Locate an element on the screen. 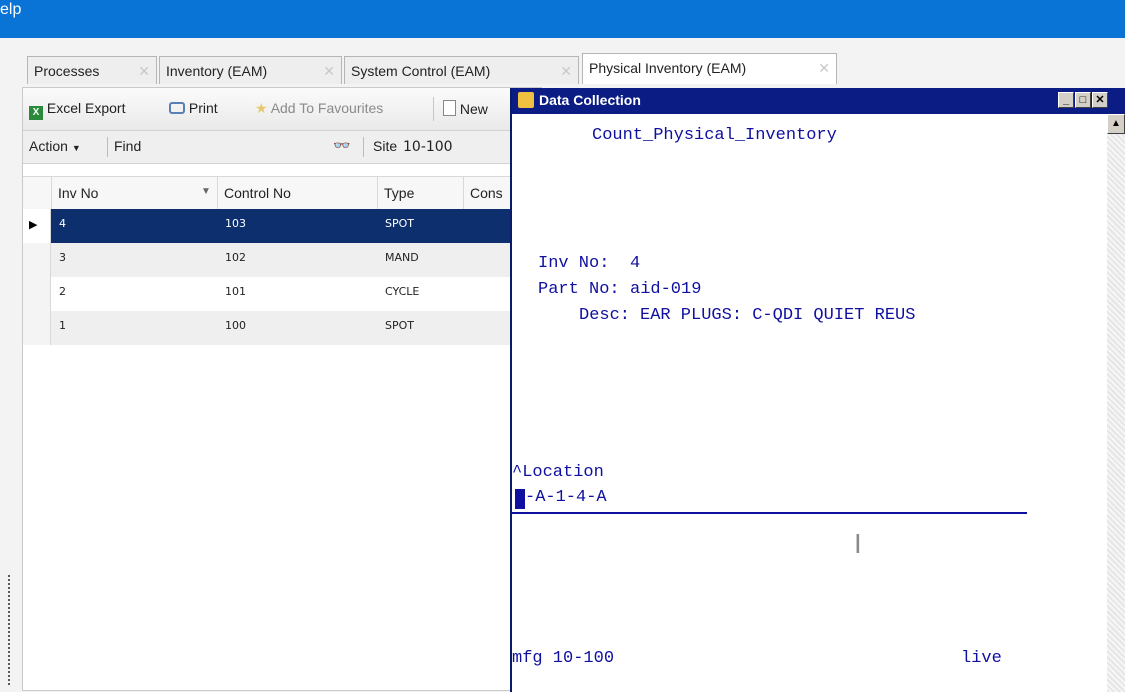  desc-value: EAR PLUGS: C-QDI QUIET REUS is located at coordinates (778, 315).